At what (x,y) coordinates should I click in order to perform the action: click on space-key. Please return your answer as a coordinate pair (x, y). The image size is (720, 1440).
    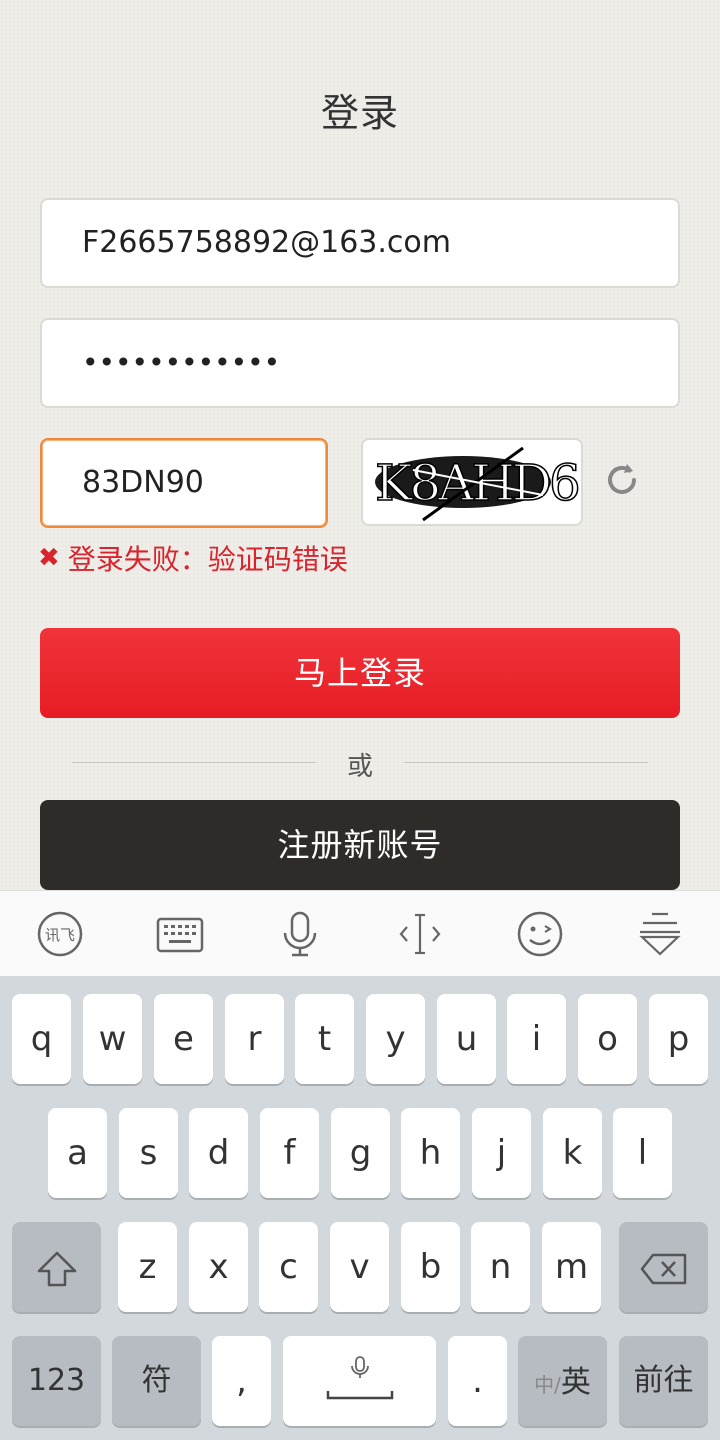
    Looking at the image, I should click on (359, 1381).